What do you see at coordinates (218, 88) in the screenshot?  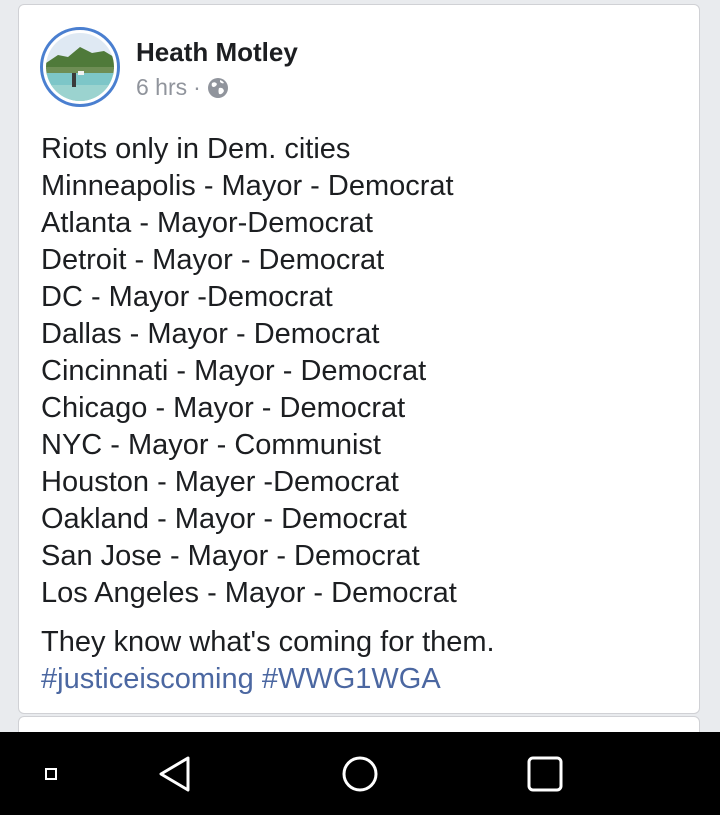 I see `globe-icon` at bounding box center [218, 88].